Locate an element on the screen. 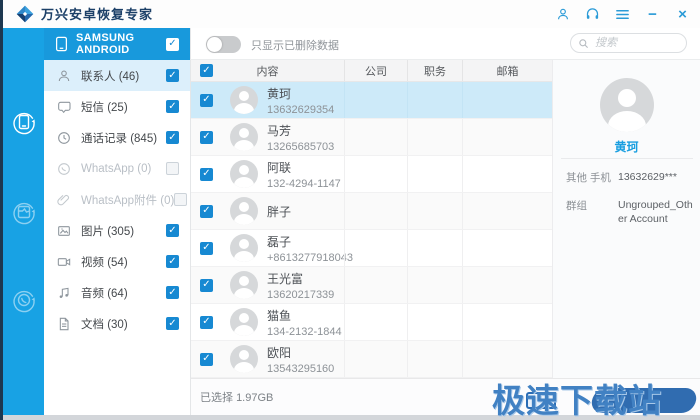 Image resolution: width=700 pixels, height=420 pixels. minimize-icon: − is located at coordinates (652, 14).